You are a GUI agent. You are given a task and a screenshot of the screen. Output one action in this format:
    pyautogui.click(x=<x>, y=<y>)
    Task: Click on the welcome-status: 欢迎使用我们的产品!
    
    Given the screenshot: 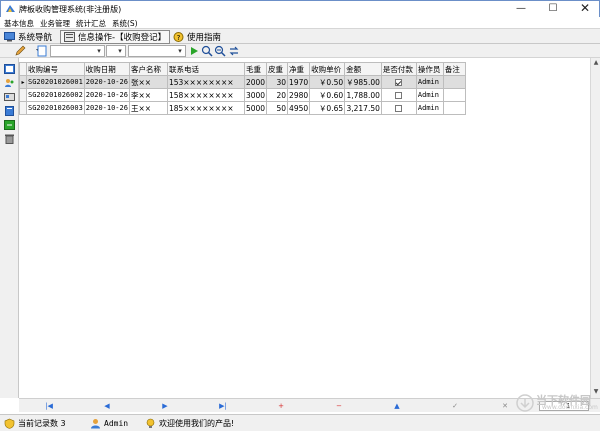 What is the action you would take?
    pyautogui.click(x=189, y=423)
    